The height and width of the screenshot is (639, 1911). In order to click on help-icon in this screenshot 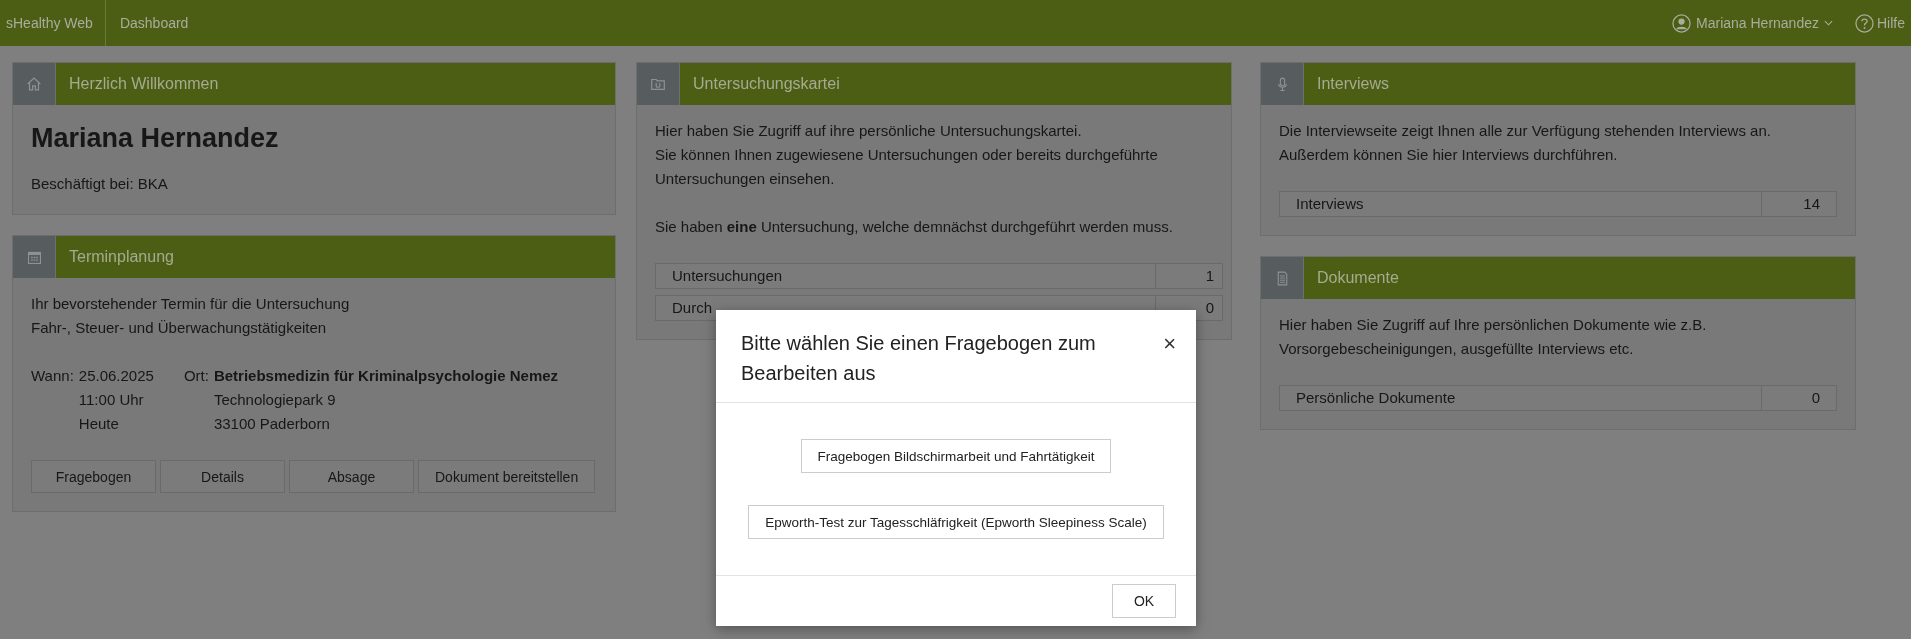, I will do `click(1864, 23)`.